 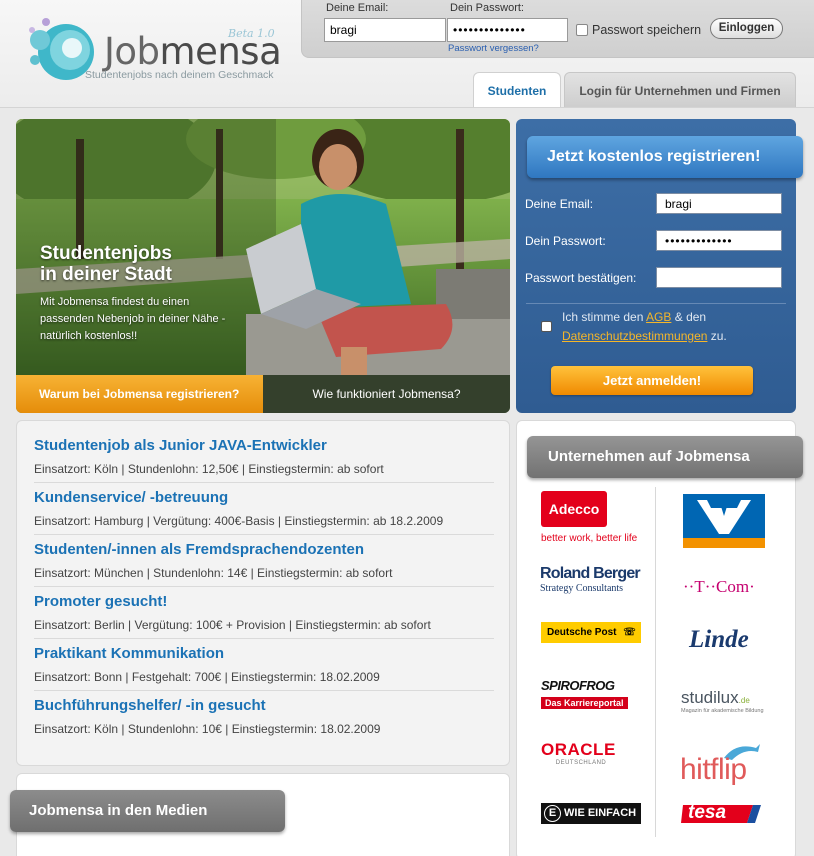 I want to click on job-title-link: Praktikant Kommunikation, so click(x=129, y=653).